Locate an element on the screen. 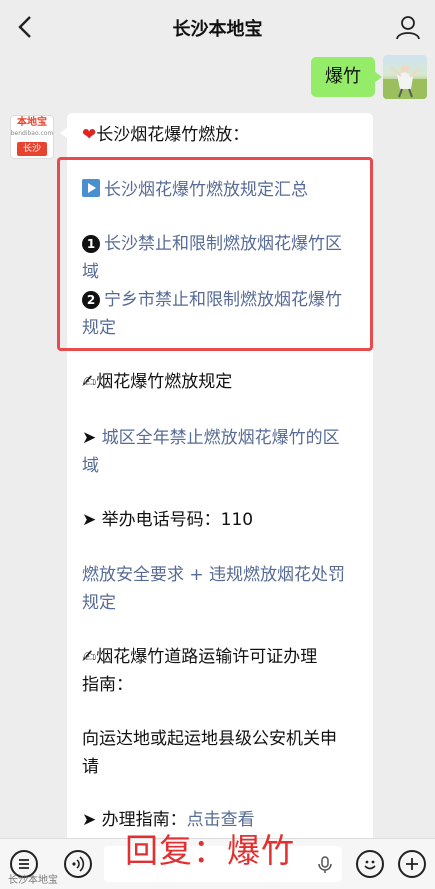  phone-prefix: 举办电话号码： is located at coordinates (161, 520).